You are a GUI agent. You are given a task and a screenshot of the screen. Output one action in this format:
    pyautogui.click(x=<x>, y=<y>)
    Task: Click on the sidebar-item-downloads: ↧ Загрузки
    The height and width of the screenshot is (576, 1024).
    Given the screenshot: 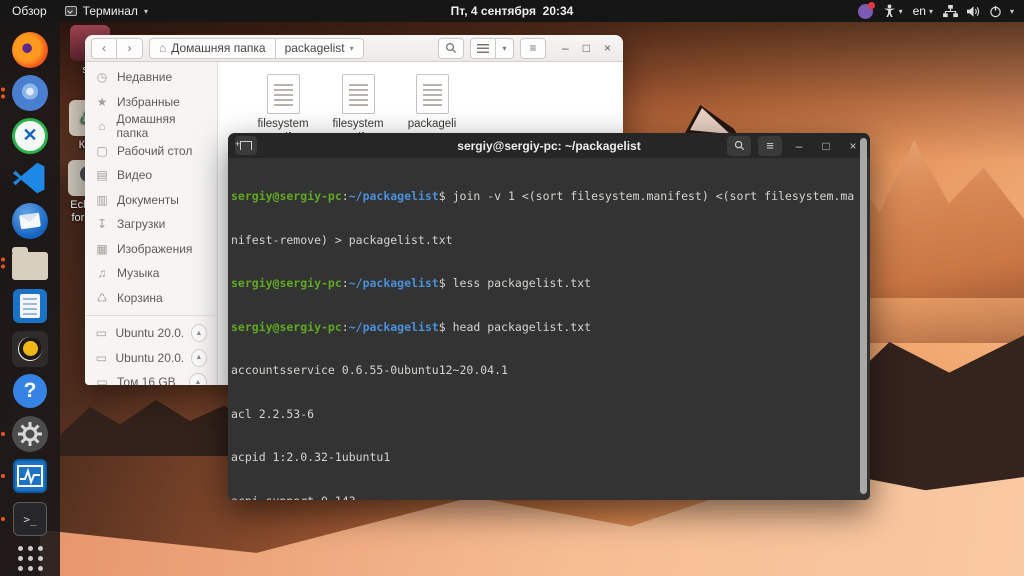 What is the action you would take?
    pyautogui.click(x=151, y=224)
    